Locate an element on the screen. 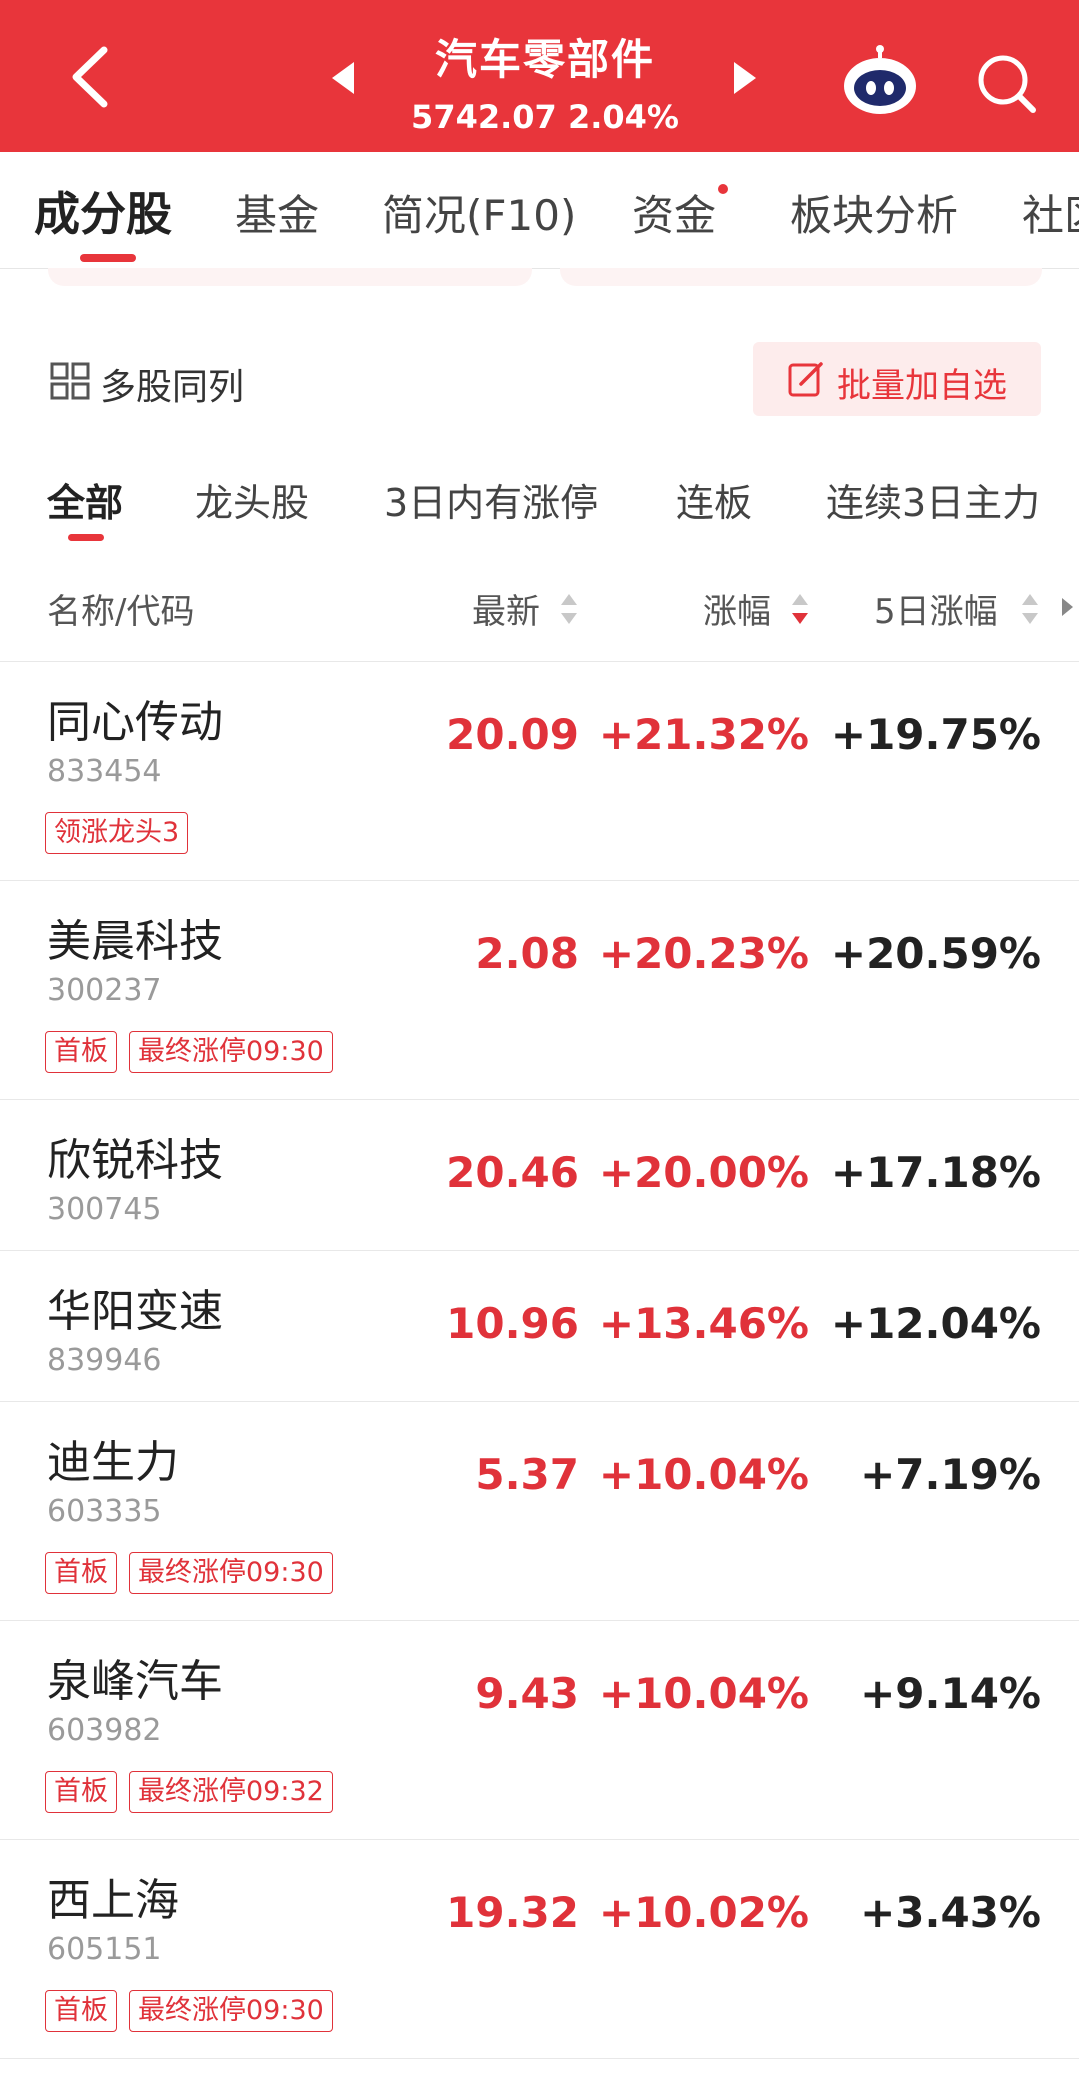  filter-main-force-3d: 连续3日主力 is located at coordinates (933, 499).